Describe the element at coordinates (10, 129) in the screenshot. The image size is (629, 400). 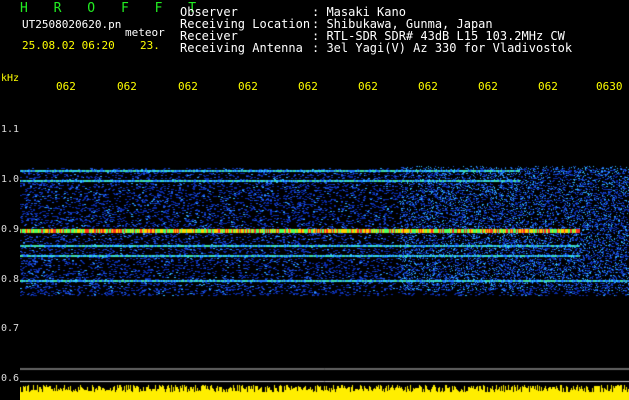
I see `y-tick-label: 1.1` at that location.